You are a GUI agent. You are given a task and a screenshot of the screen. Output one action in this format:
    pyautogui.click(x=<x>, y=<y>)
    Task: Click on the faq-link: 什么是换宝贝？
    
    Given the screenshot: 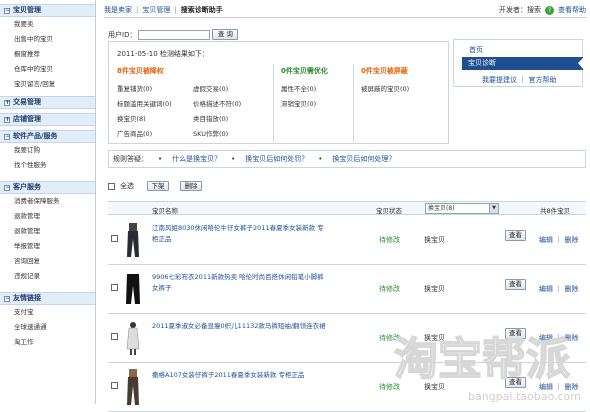 What is the action you would take?
    pyautogui.click(x=196, y=159)
    